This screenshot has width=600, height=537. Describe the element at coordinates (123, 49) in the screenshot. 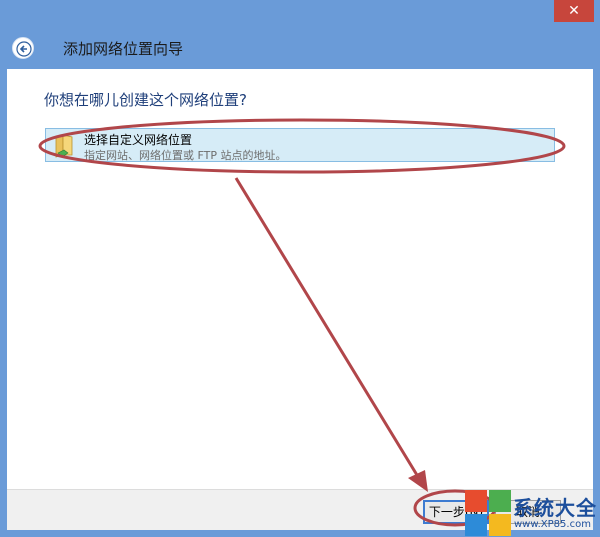

I see `wizard-title: 添加网络位置向导` at that location.